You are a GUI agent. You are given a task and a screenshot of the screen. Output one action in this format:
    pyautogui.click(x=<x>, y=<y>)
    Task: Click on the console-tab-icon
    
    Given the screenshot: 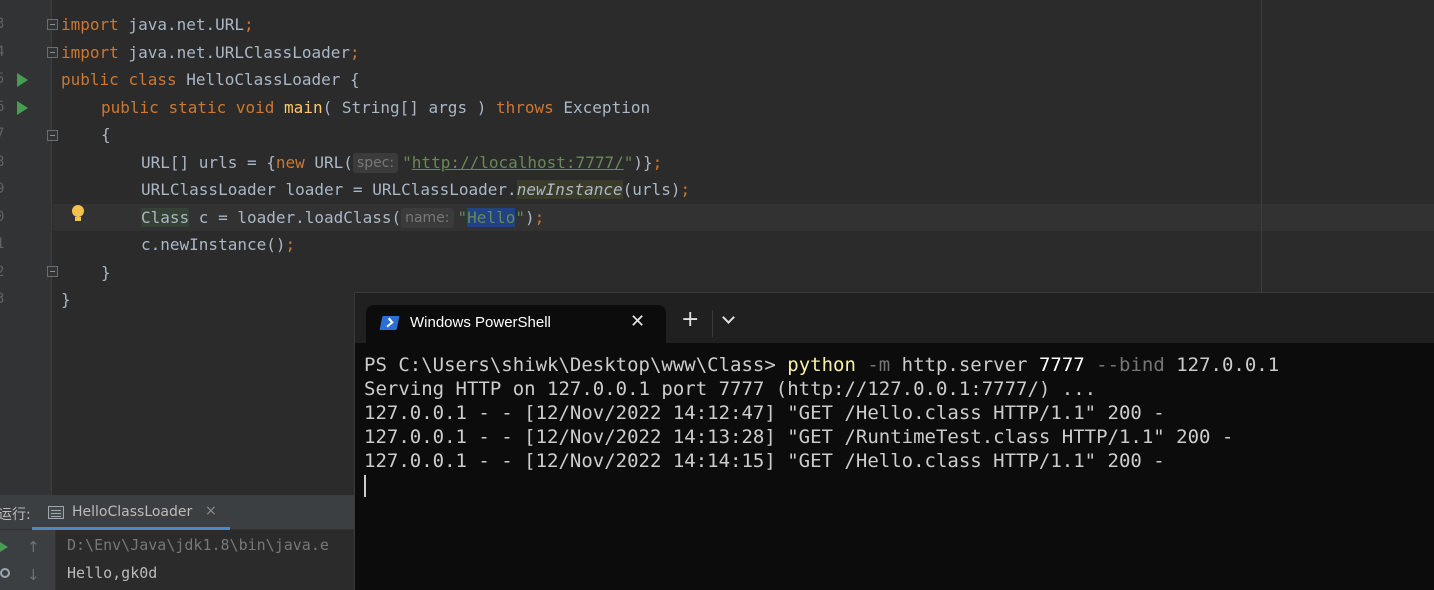 What is the action you would take?
    pyautogui.click(x=56, y=512)
    